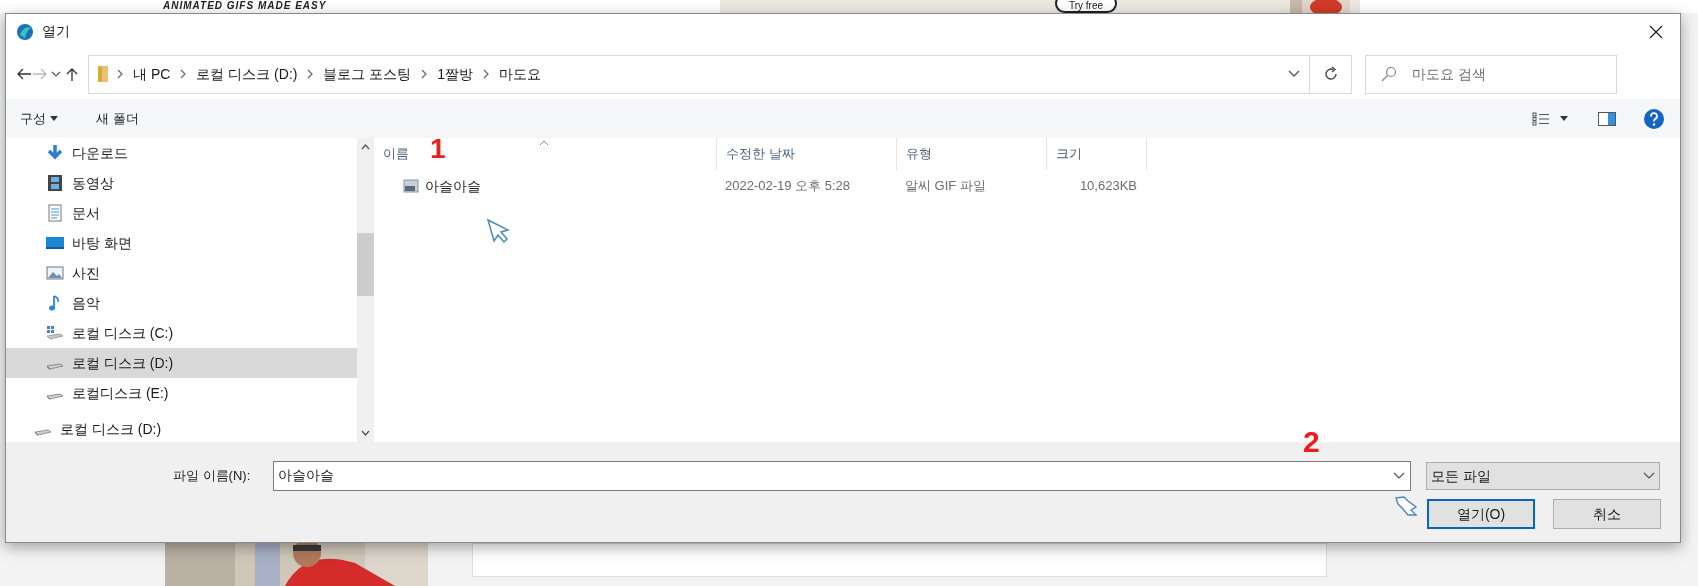 The height and width of the screenshot is (586, 1698). I want to click on table-cell-text: 알씨 GIF 파일, so click(945, 186).